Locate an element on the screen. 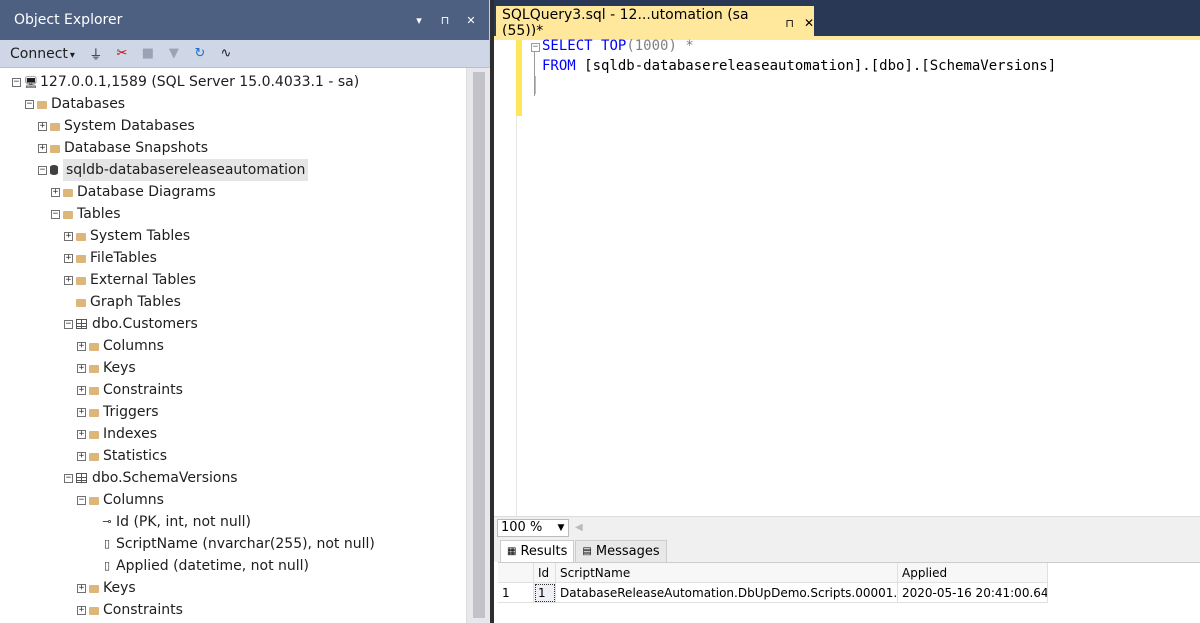 This screenshot has width=1200, height=623. scrollbar-thumb is located at coordinates (479, 345).